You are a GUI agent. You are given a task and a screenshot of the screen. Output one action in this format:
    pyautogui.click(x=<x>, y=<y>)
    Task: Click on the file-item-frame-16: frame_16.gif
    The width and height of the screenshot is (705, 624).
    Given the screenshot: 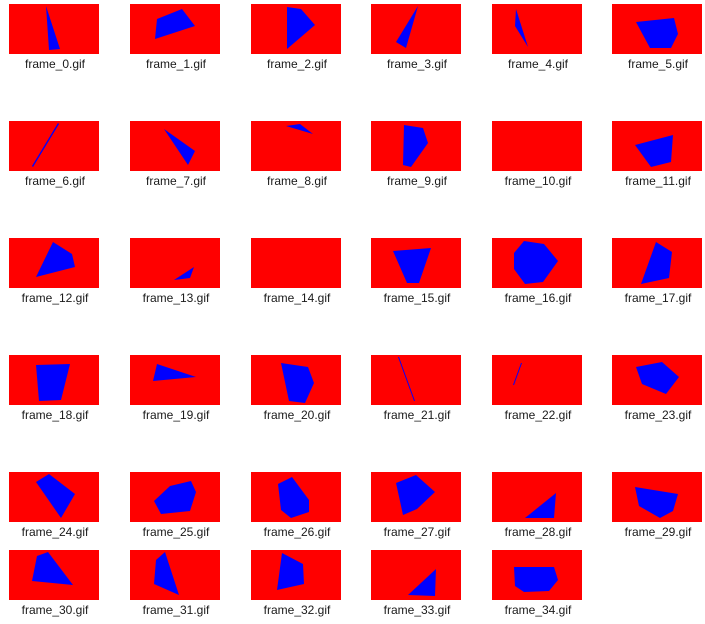 What is the action you would take?
    pyautogui.click(x=538, y=270)
    